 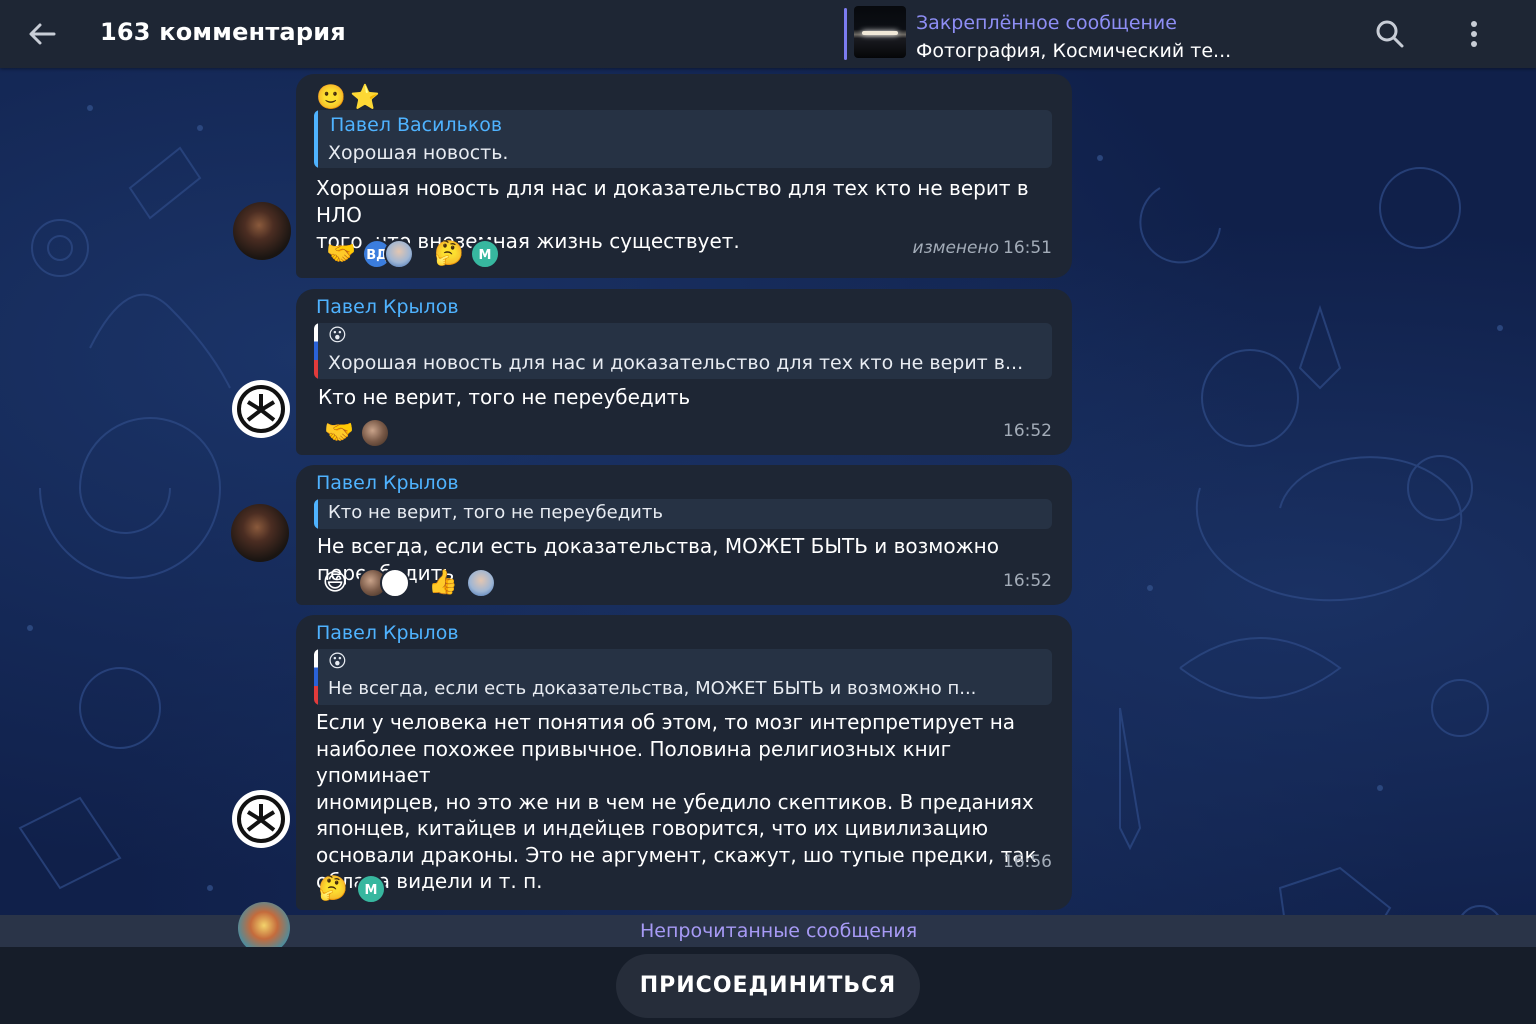 I want to click on back-button, so click(x=42, y=34).